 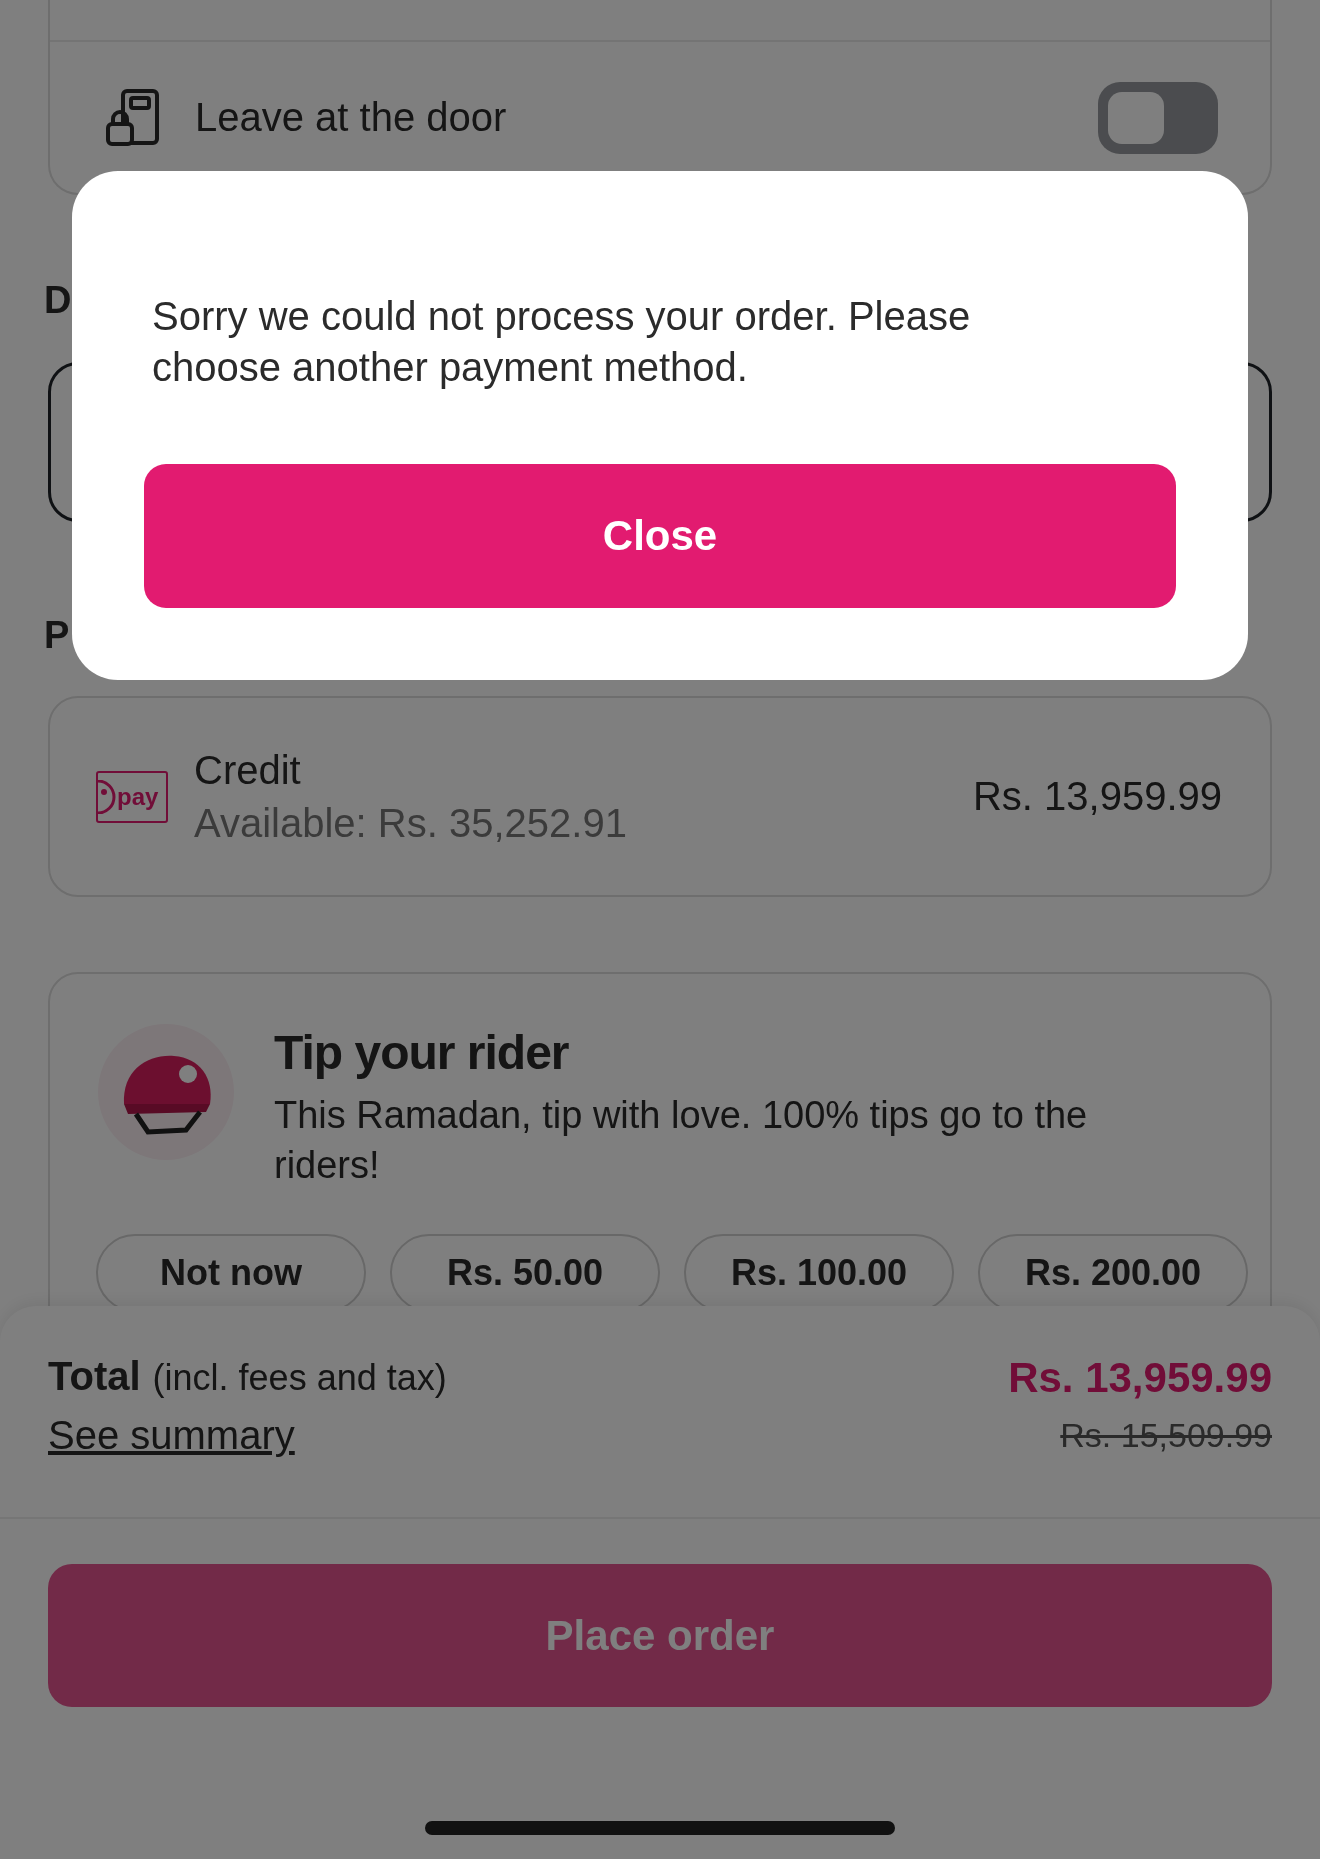 I want to click on helmet-icon, so click(x=166, y=1092).